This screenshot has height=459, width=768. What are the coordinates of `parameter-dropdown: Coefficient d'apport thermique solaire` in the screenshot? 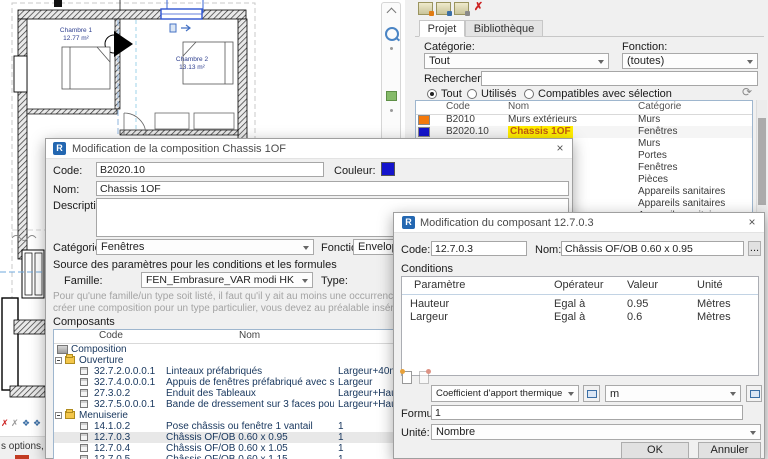 It's located at (505, 393).